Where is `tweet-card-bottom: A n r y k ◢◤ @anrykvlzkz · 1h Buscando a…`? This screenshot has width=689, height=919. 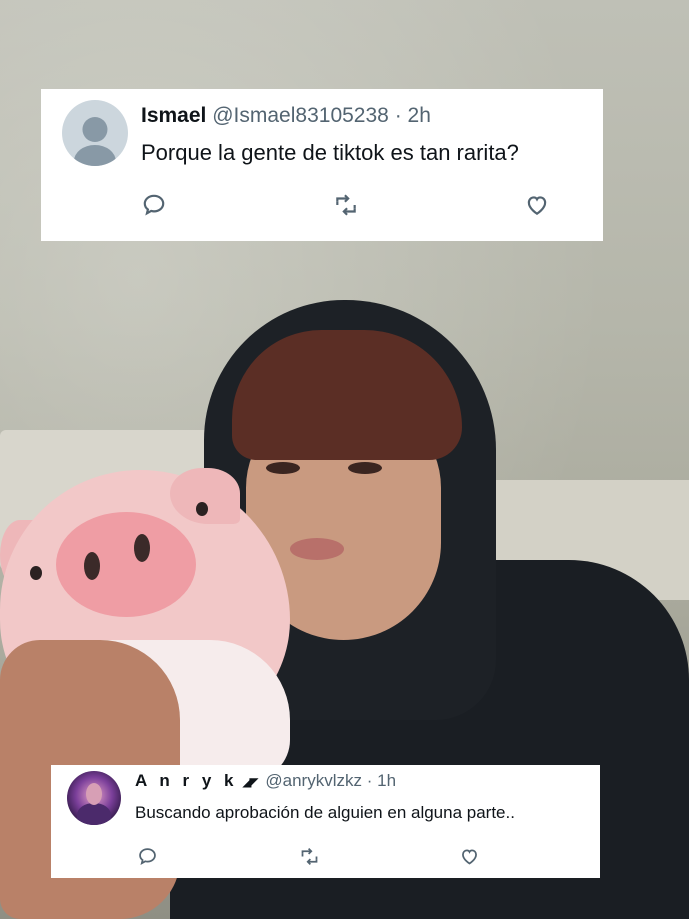
tweet-card-bottom: A n r y k ◢◤ @anrykvlzkz · 1h Buscando a… is located at coordinates (325, 821).